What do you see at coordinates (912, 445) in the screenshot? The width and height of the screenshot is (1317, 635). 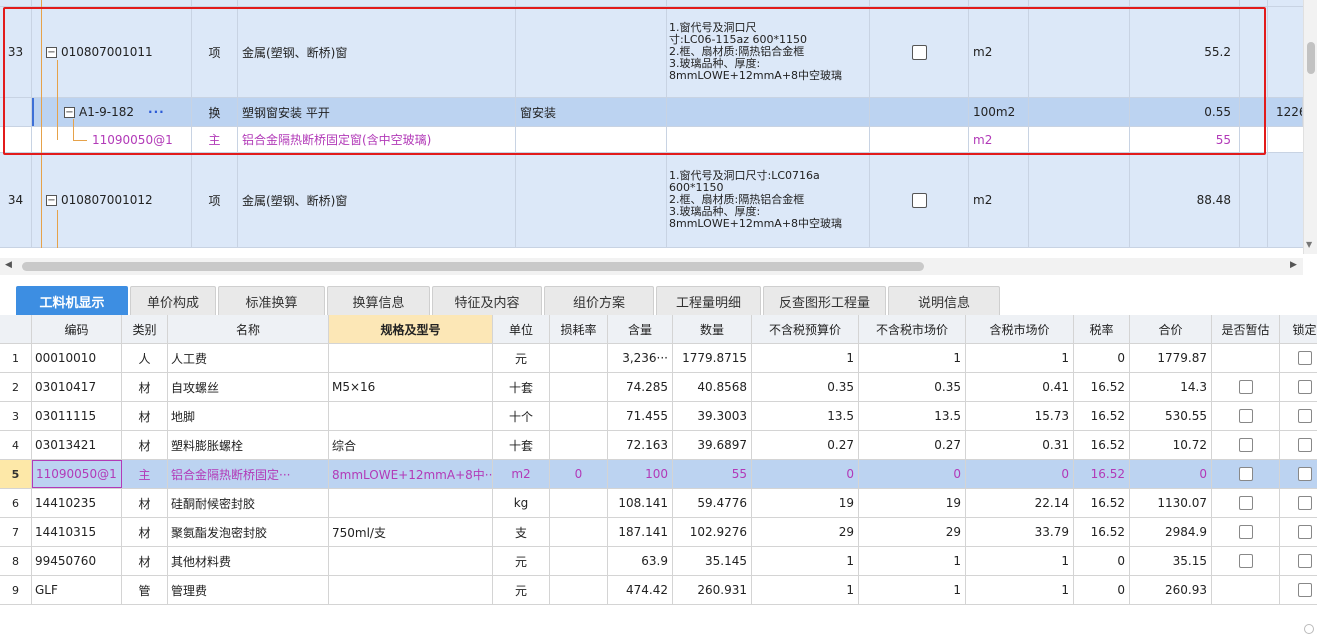 I see `market-price-excl-tax: 0.27` at bounding box center [912, 445].